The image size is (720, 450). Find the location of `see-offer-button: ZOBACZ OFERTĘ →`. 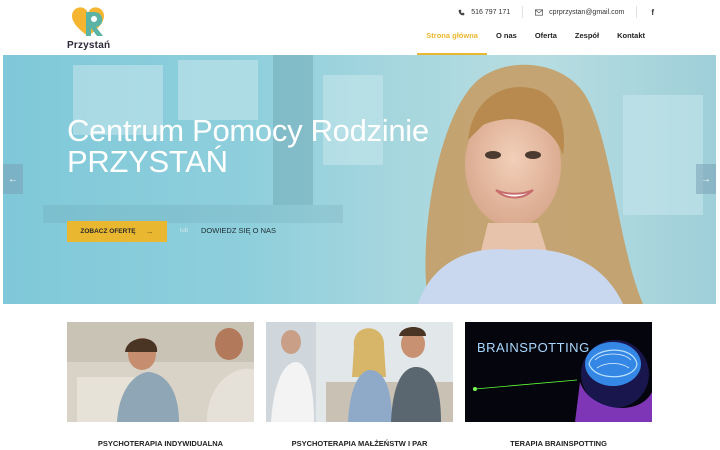

see-offer-button: ZOBACZ OFERTĘ → is located at coordinates (117, 231).